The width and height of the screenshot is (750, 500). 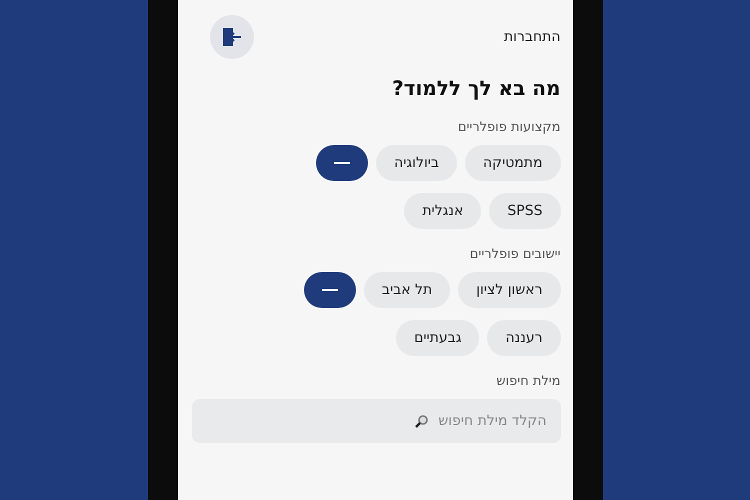 I want to click on logout-button, so click(x=232, y=37).